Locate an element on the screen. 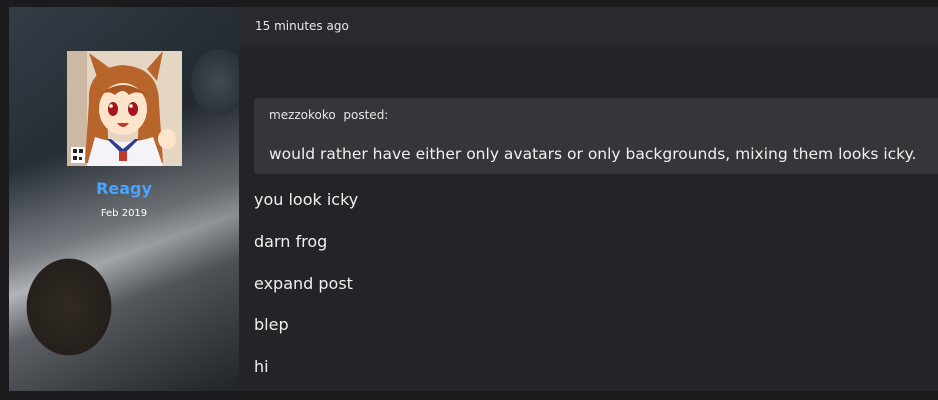  post-timestamp: 15 minutes ago is located at coordinates (302, 26).